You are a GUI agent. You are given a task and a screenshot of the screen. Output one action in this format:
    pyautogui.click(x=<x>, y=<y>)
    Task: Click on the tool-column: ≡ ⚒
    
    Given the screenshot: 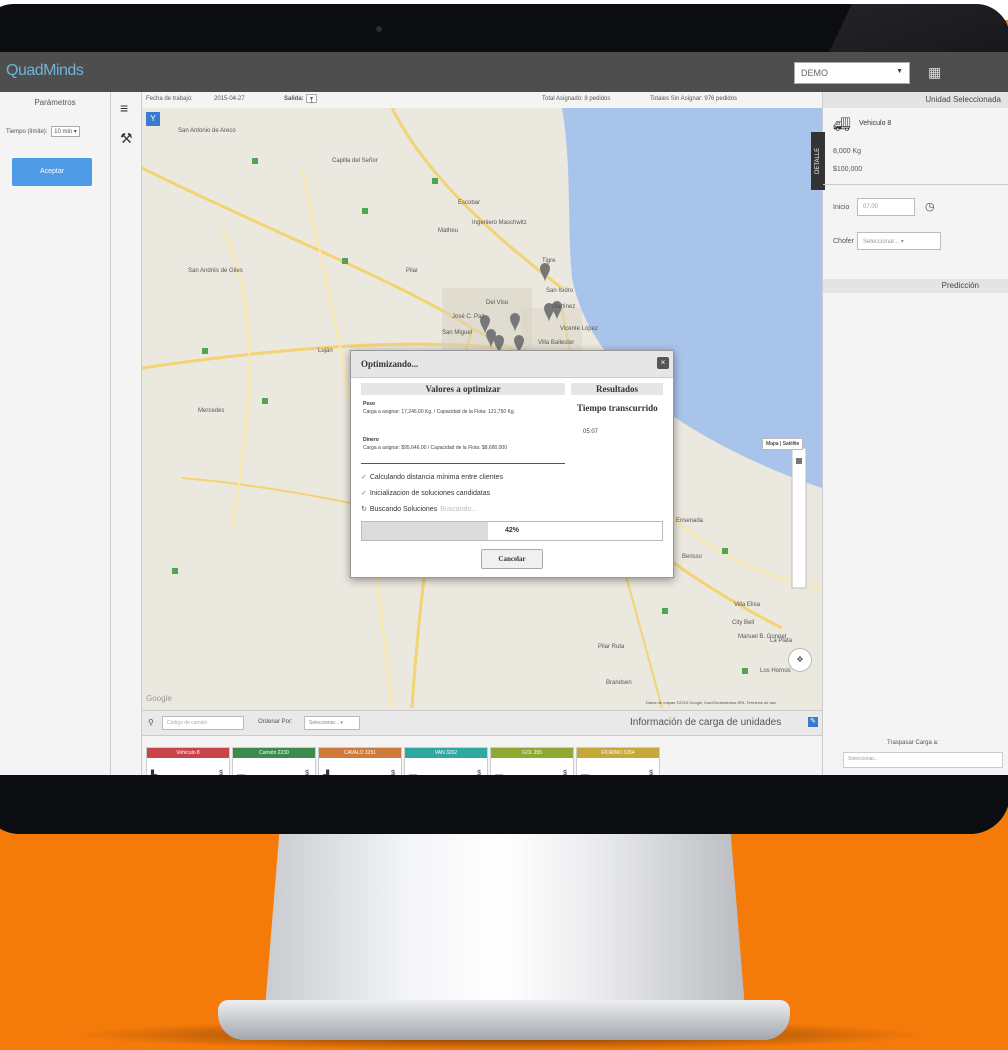 What is the action you would take?
    pyautogui.click(x=126, y=433)
    